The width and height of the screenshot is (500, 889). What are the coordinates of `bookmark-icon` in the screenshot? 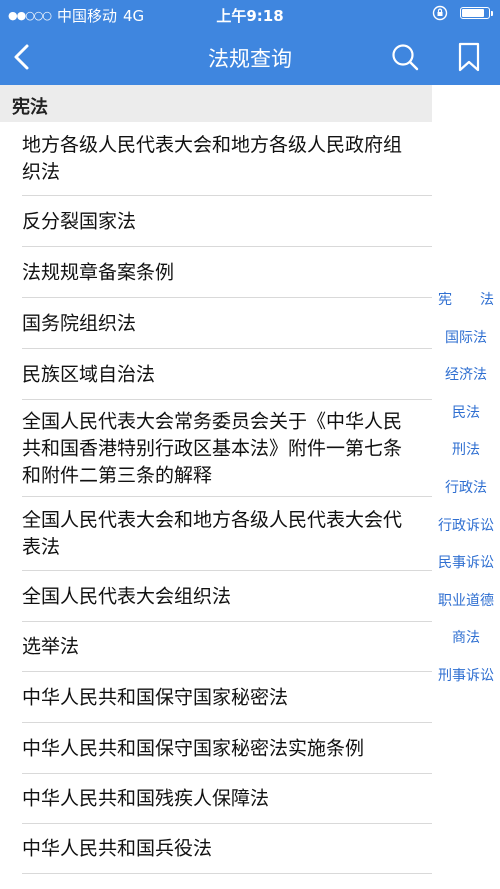 It's located at (469, 57).